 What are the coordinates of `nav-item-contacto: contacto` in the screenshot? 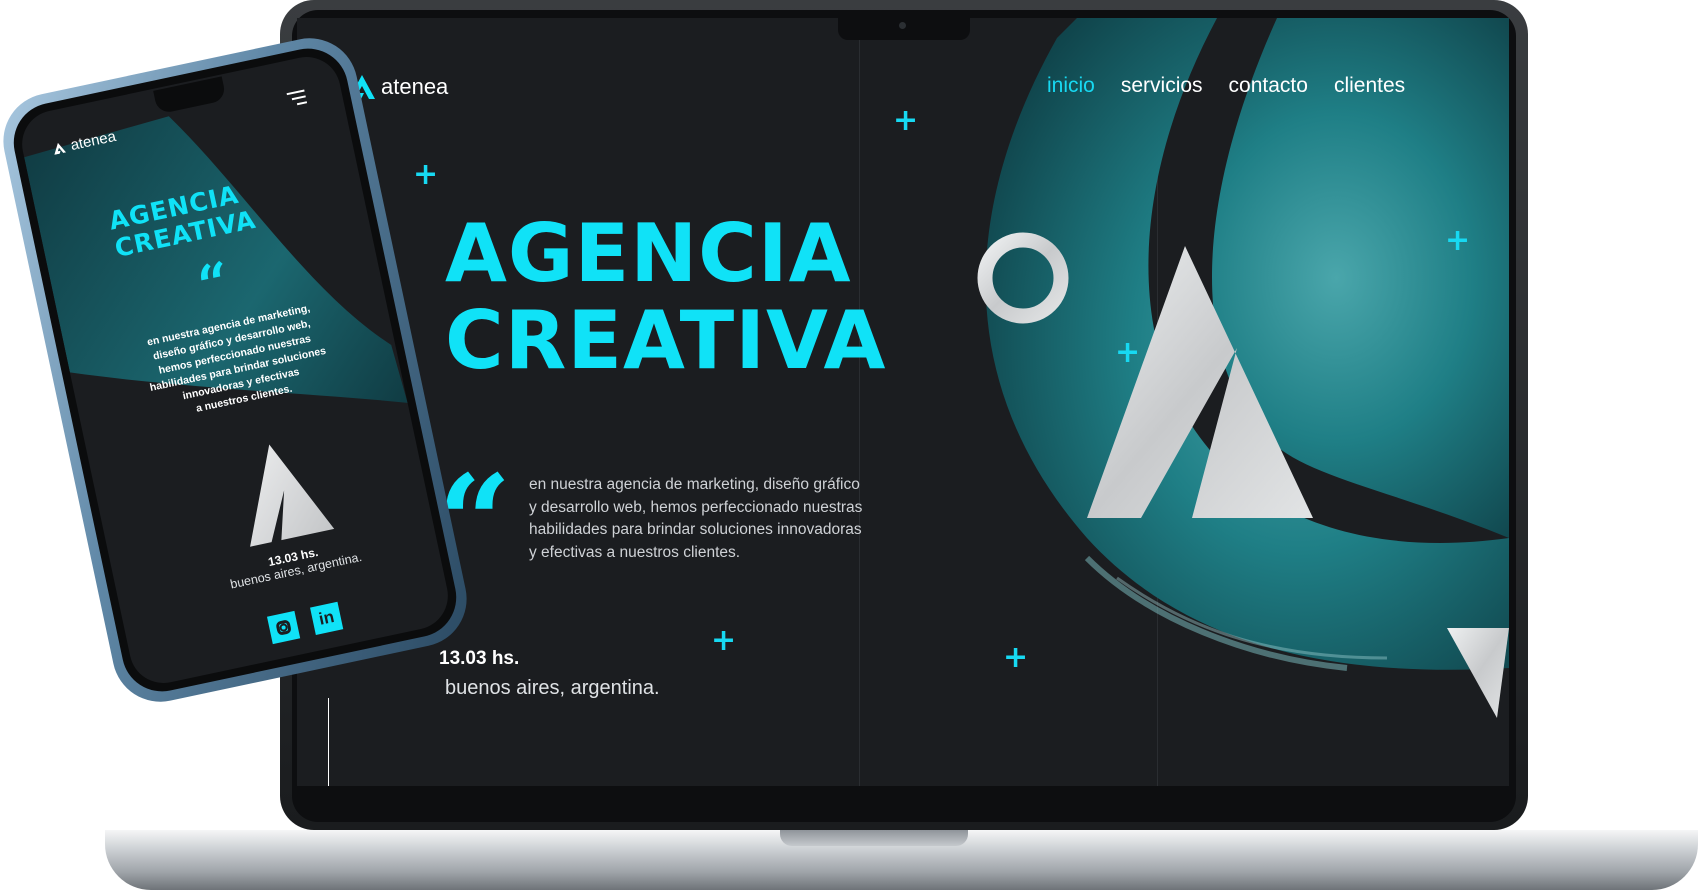 It's located at (1268, 86).